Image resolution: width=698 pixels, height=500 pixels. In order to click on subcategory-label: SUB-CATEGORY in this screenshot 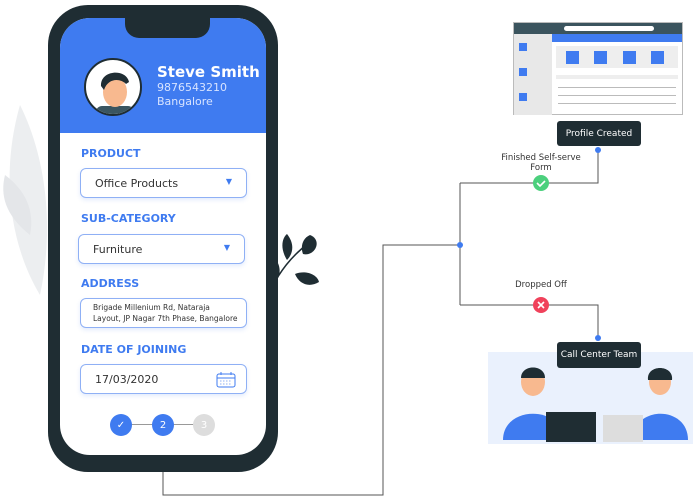, I will do `click(128, 218)`.